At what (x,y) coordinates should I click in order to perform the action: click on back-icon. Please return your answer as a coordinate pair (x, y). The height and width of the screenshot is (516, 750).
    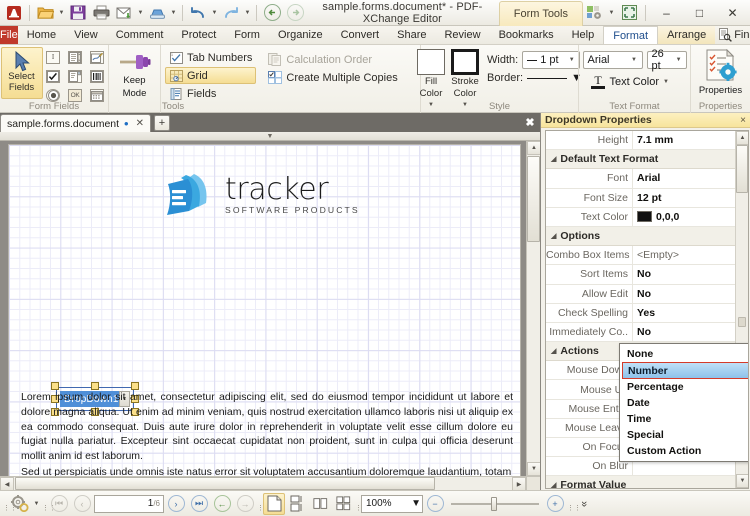
    Looking at the image, I should click on (272, 13).